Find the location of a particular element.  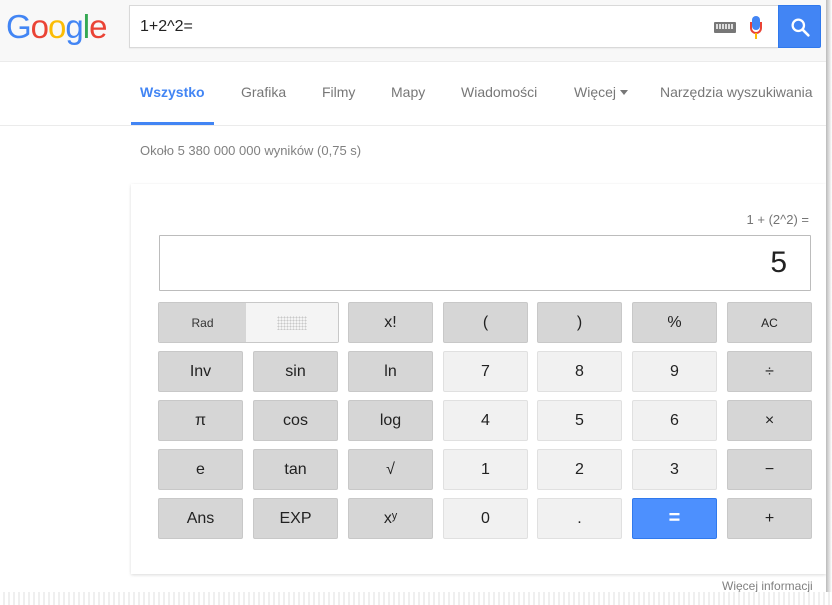

pi-button: π is located at coordinates (200, 420).